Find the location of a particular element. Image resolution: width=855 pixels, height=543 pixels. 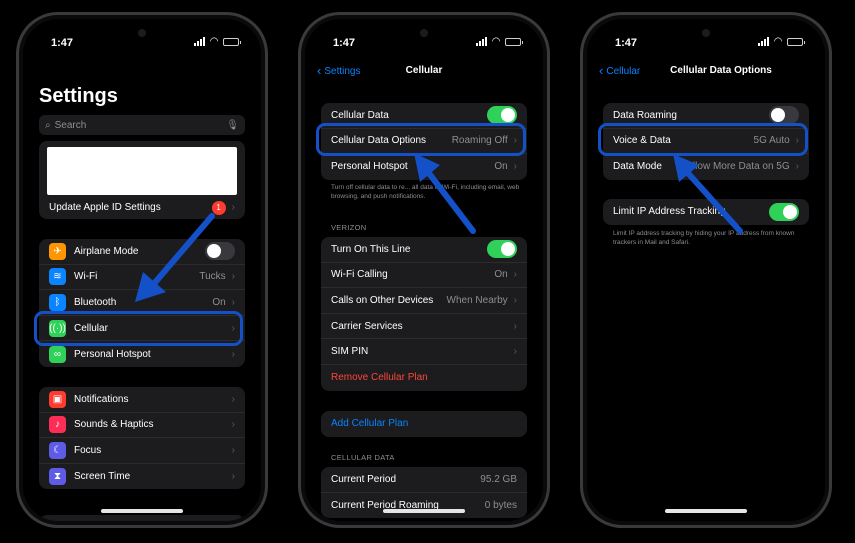

update-apple-id-row: Update Apple ID Settings 1 › is located at coordinates (142, 208).